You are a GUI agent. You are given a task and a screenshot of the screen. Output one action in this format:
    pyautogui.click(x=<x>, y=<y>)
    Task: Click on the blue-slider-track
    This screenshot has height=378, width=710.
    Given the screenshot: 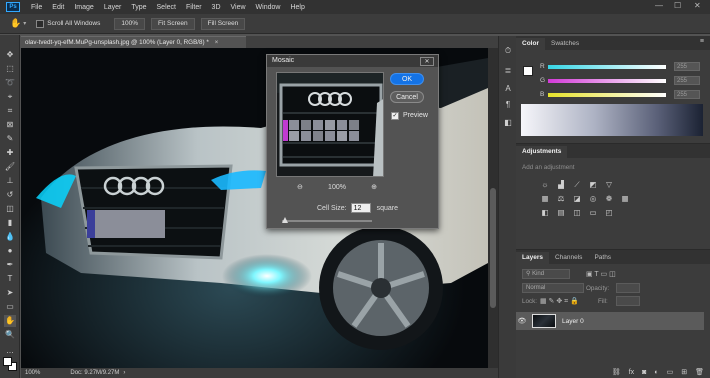 What is the action you would take?
    pyautogui.click(x=607, y=94)
    